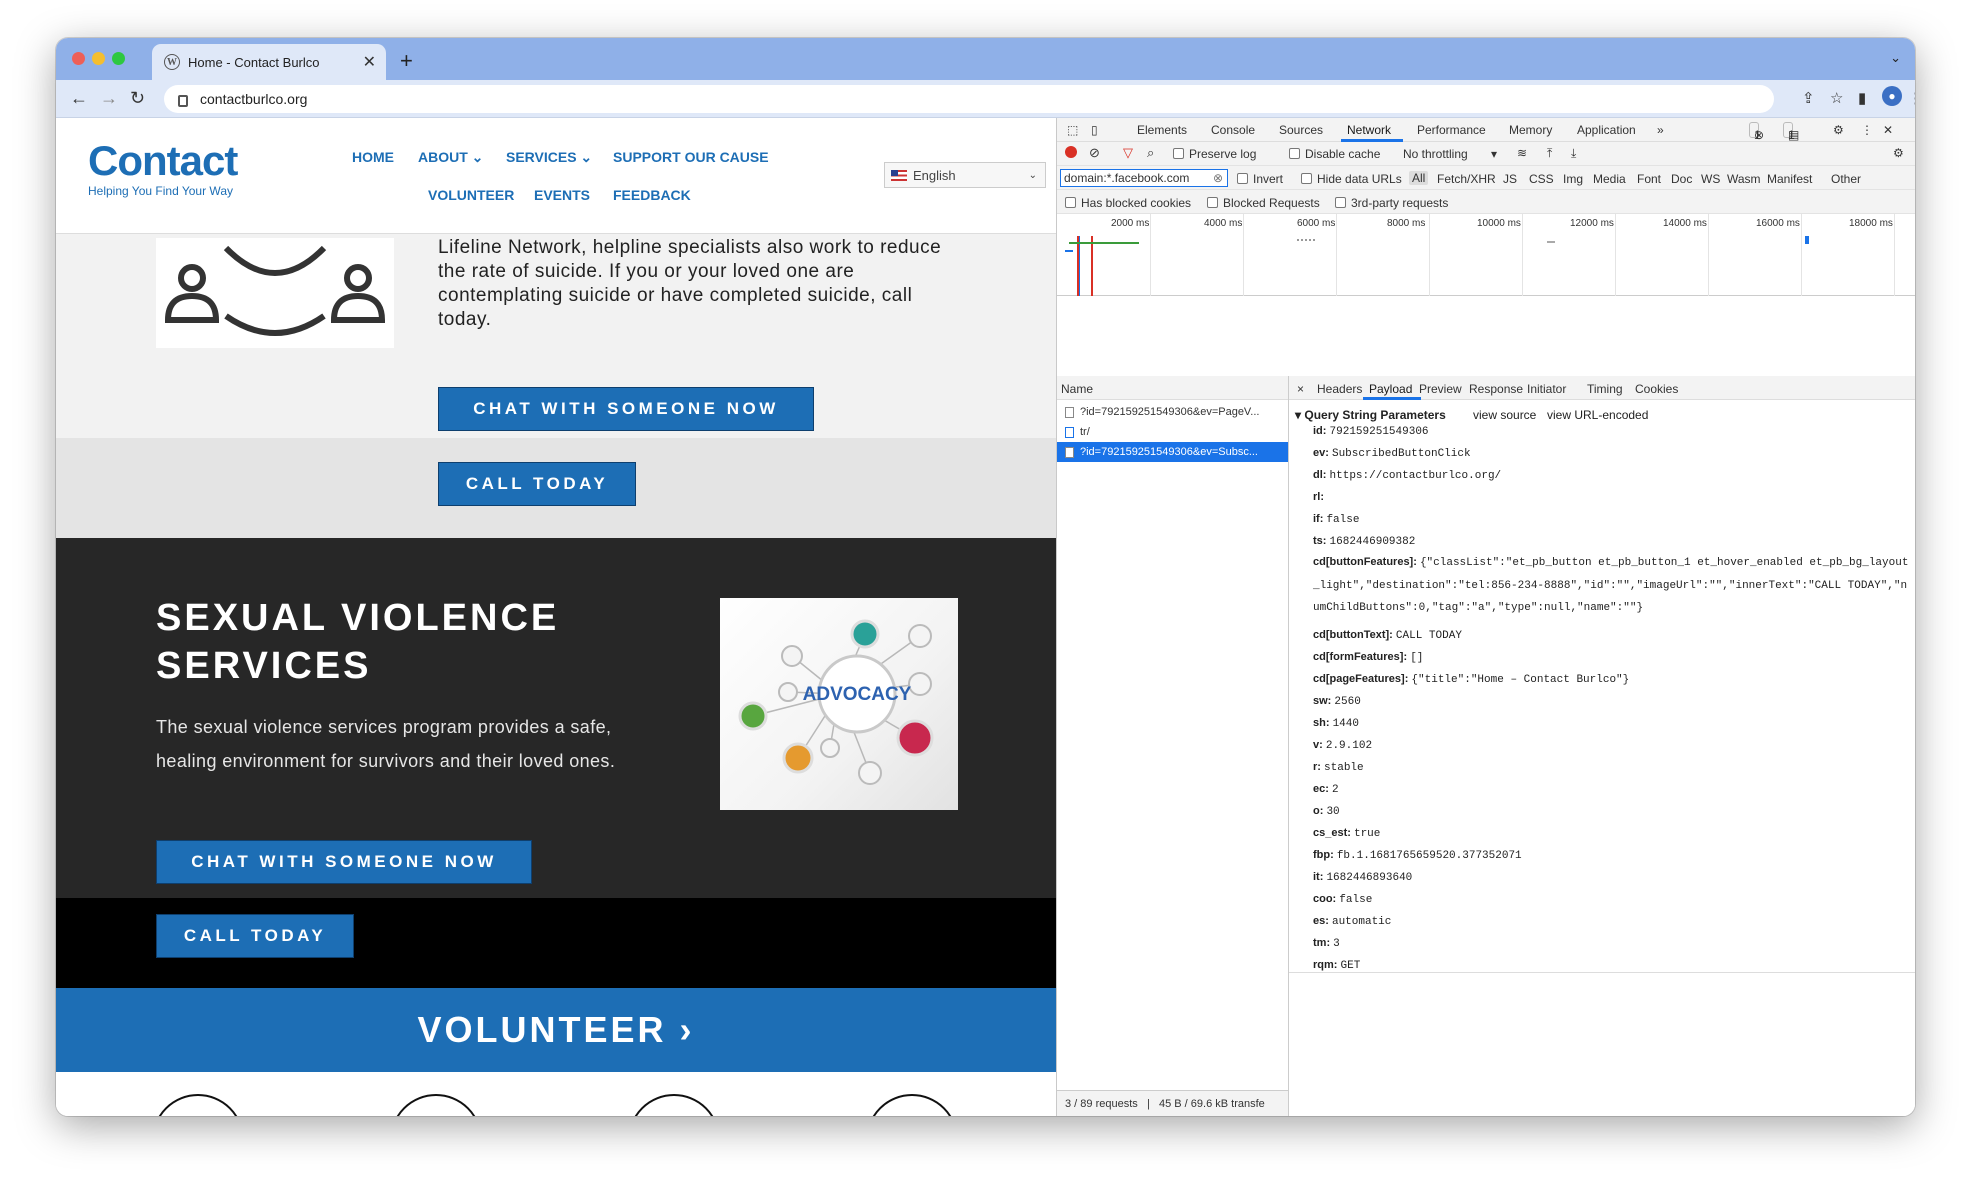 The width and height of the screenshot is (1971, 1191). What do you see at coordinates (1300, 415) in the screenshot?
I see `expand-triangle-icon: ▾` at bounding box center [1300, 415].